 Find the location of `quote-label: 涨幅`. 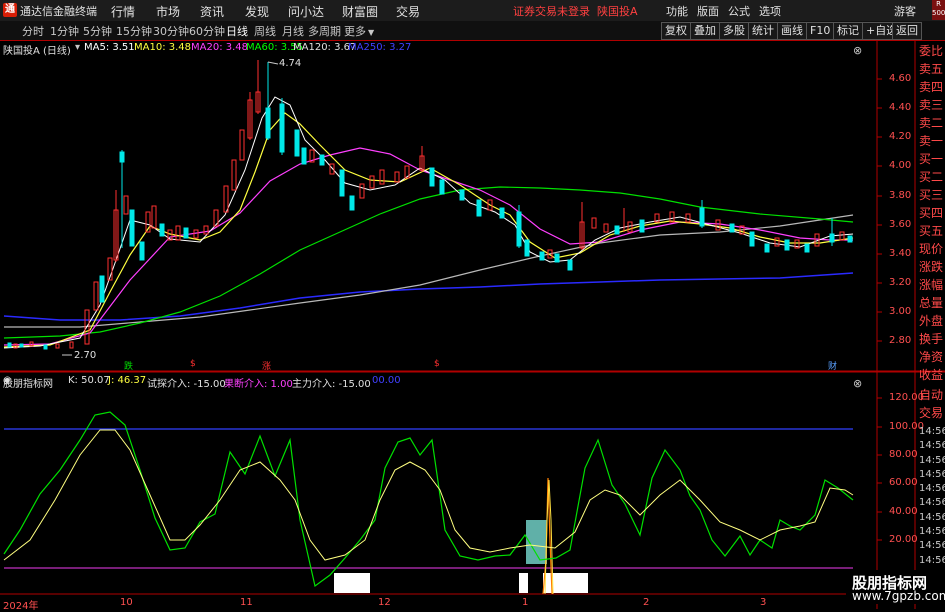

quote-label: 涨幅 is located at coordinates (931, 285).